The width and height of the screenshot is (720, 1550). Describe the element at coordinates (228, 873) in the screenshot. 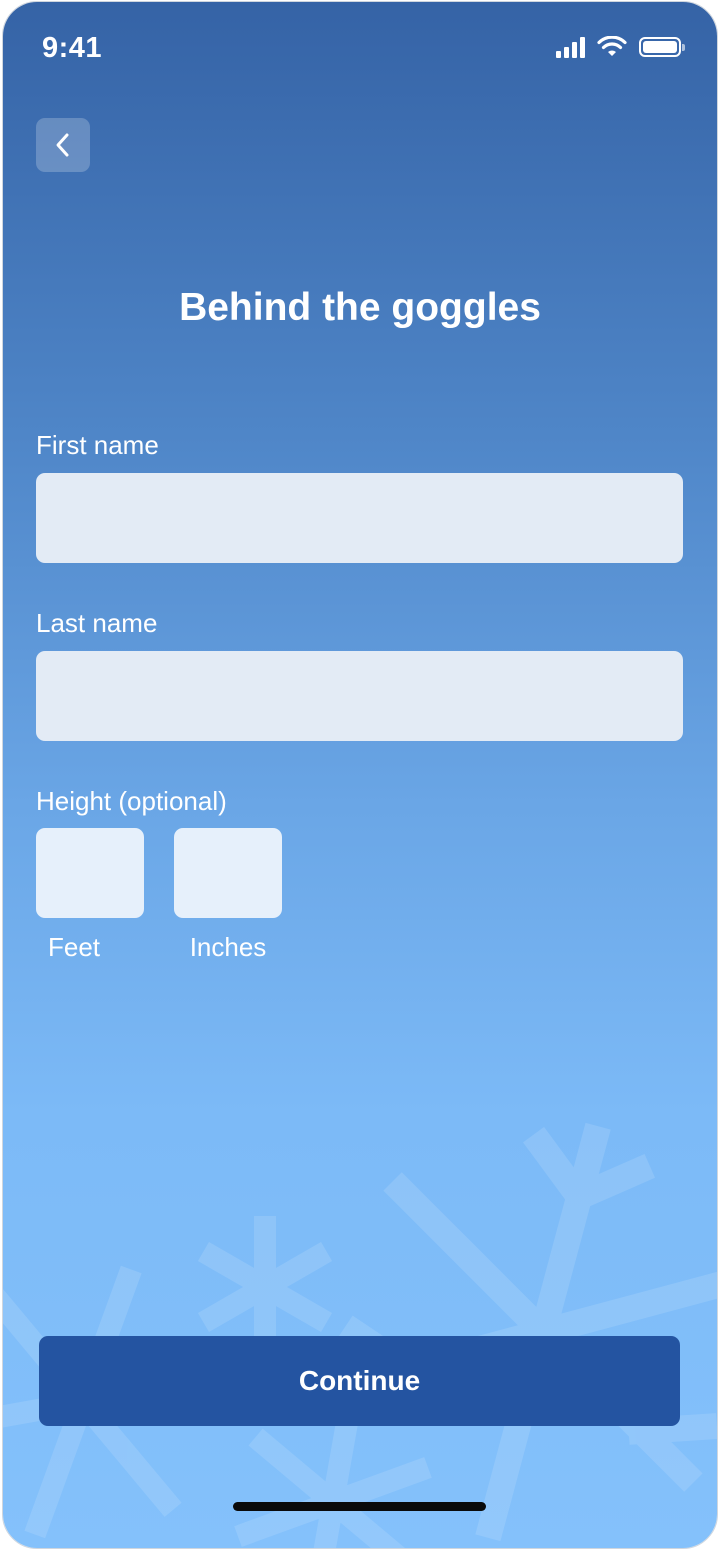

I see `inches-field` at that location.